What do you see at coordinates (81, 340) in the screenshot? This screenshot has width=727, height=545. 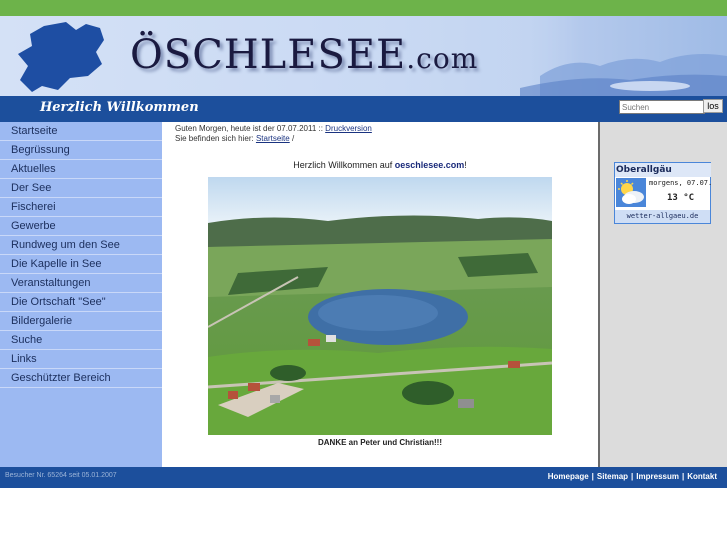 I see `sidebar-item-suche: Suche` at bounding box center [81, 340].